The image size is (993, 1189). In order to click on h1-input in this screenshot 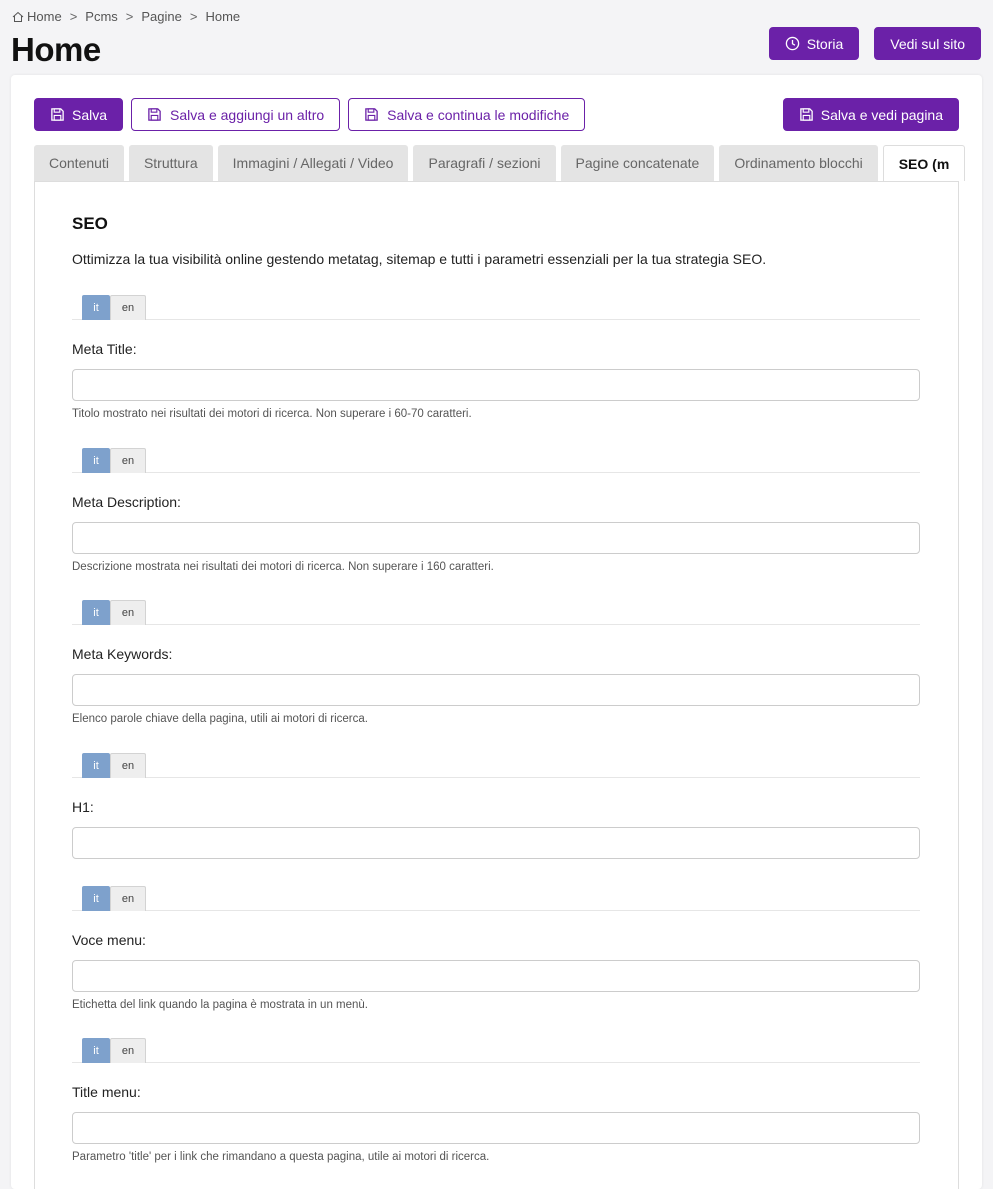, I will do `click(496, 843)`.